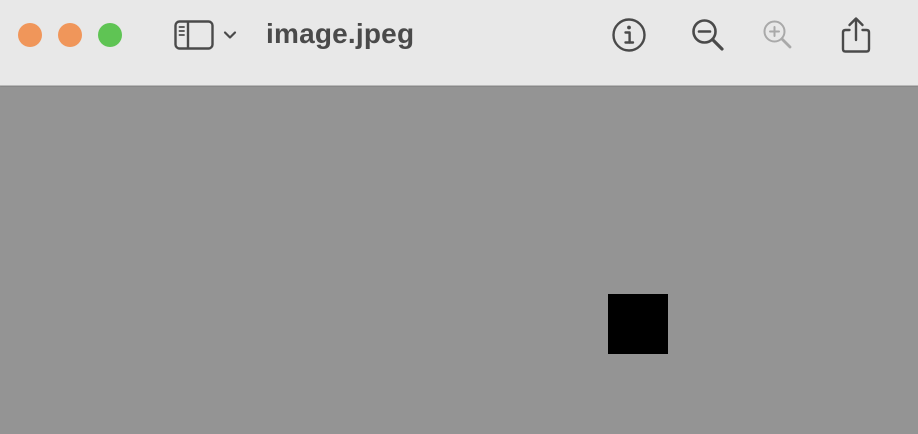 The width and height of the screenshot is (918, 434). I want to click on share-icon, so click(856, 35).